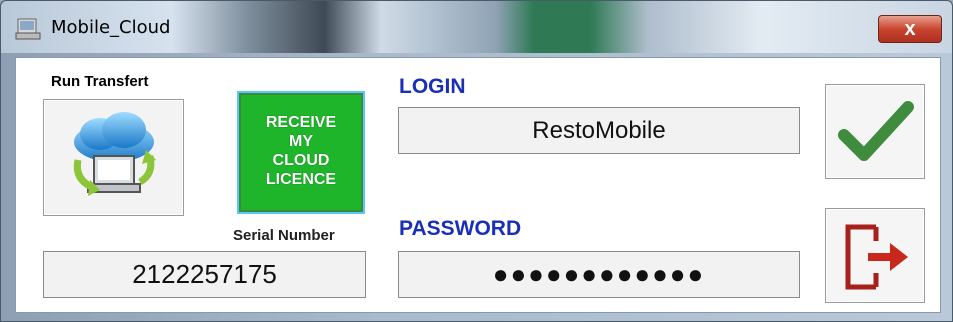  What do you see at coordinates (301, 179) in the screenshot?
I see `licence-line-4: LICENCE` at bounding box center [301, 179].